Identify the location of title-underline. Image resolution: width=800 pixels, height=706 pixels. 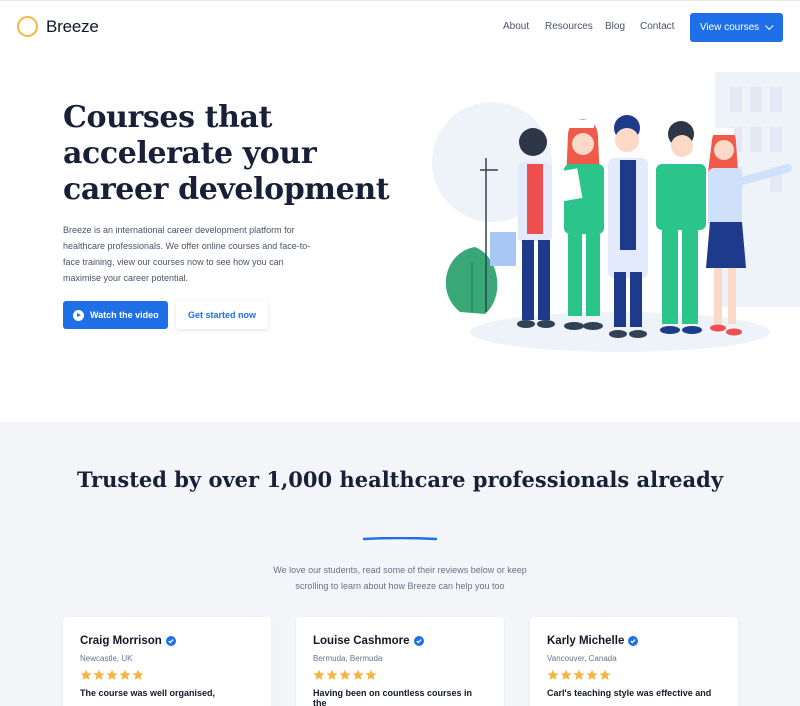
(400, 539).